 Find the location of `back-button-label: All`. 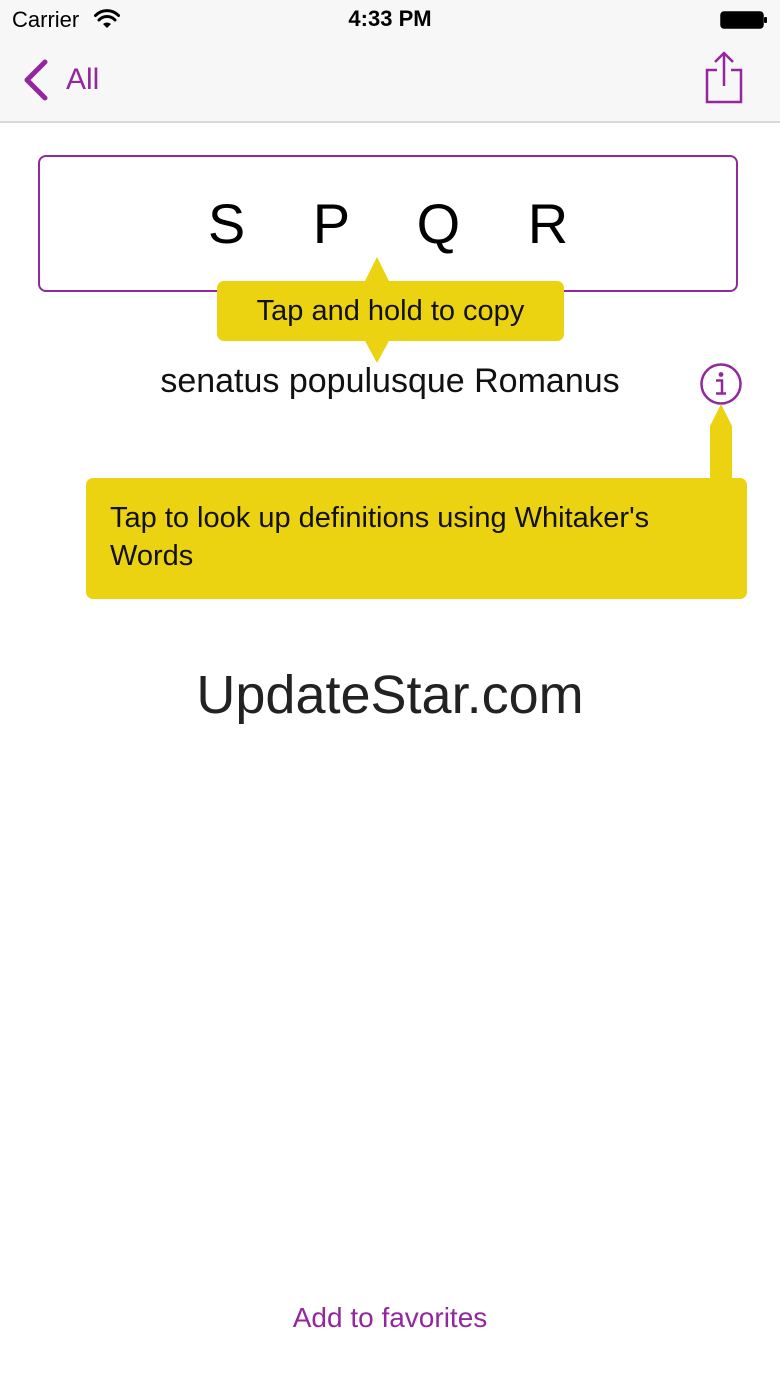

back-button-label: All is located at coordinates (83, 79).